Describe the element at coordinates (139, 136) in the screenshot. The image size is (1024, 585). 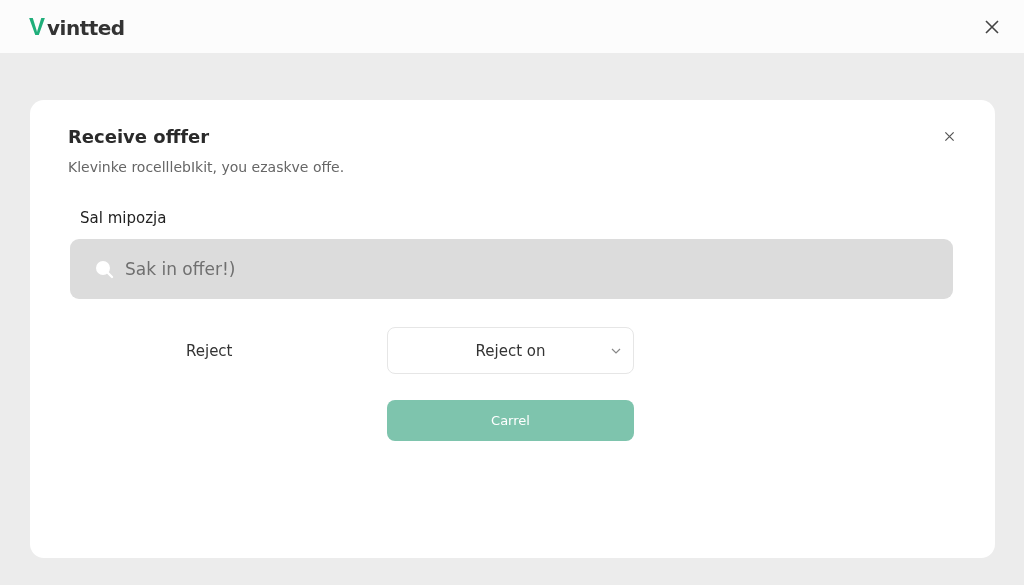
I see `dialog-title: Receive offfer` at that location.